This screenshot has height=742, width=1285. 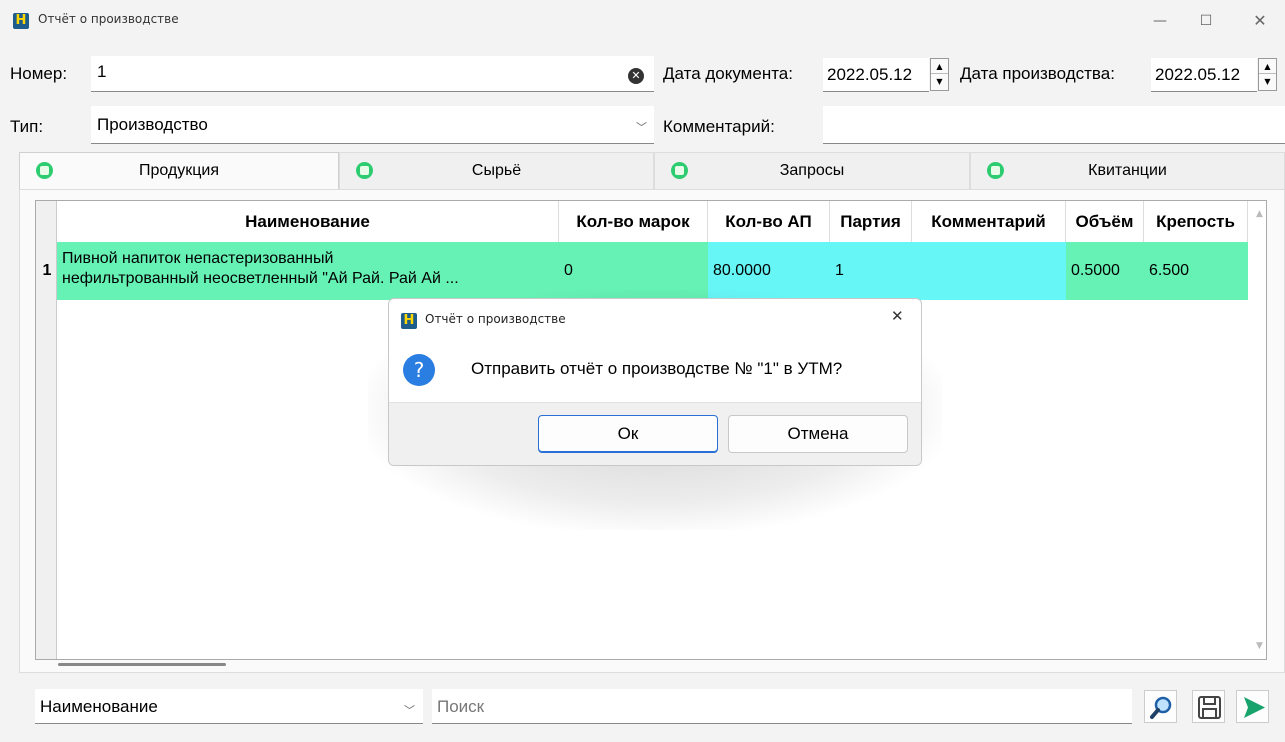 I want to click on column-header-batch: Партия, so click(x=871, y=221).